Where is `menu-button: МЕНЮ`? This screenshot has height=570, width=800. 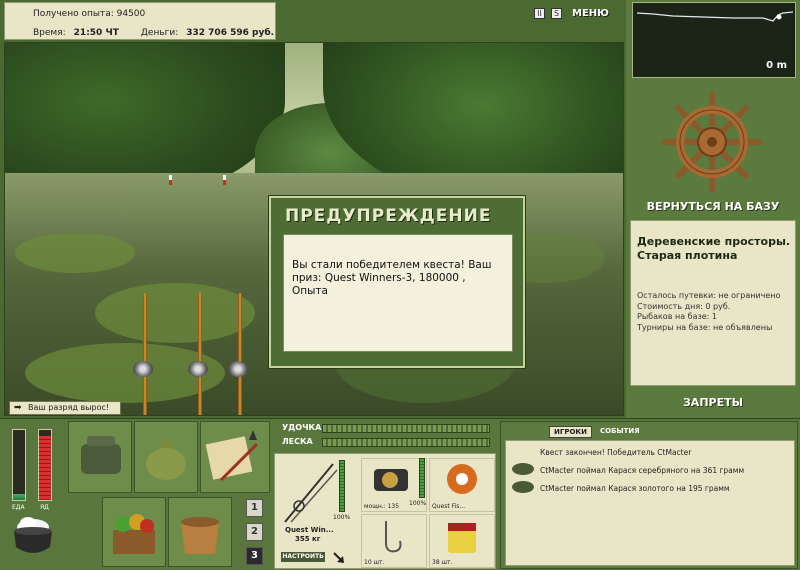
menu-button: МЕНЮ is located at coordinates (590, 13).